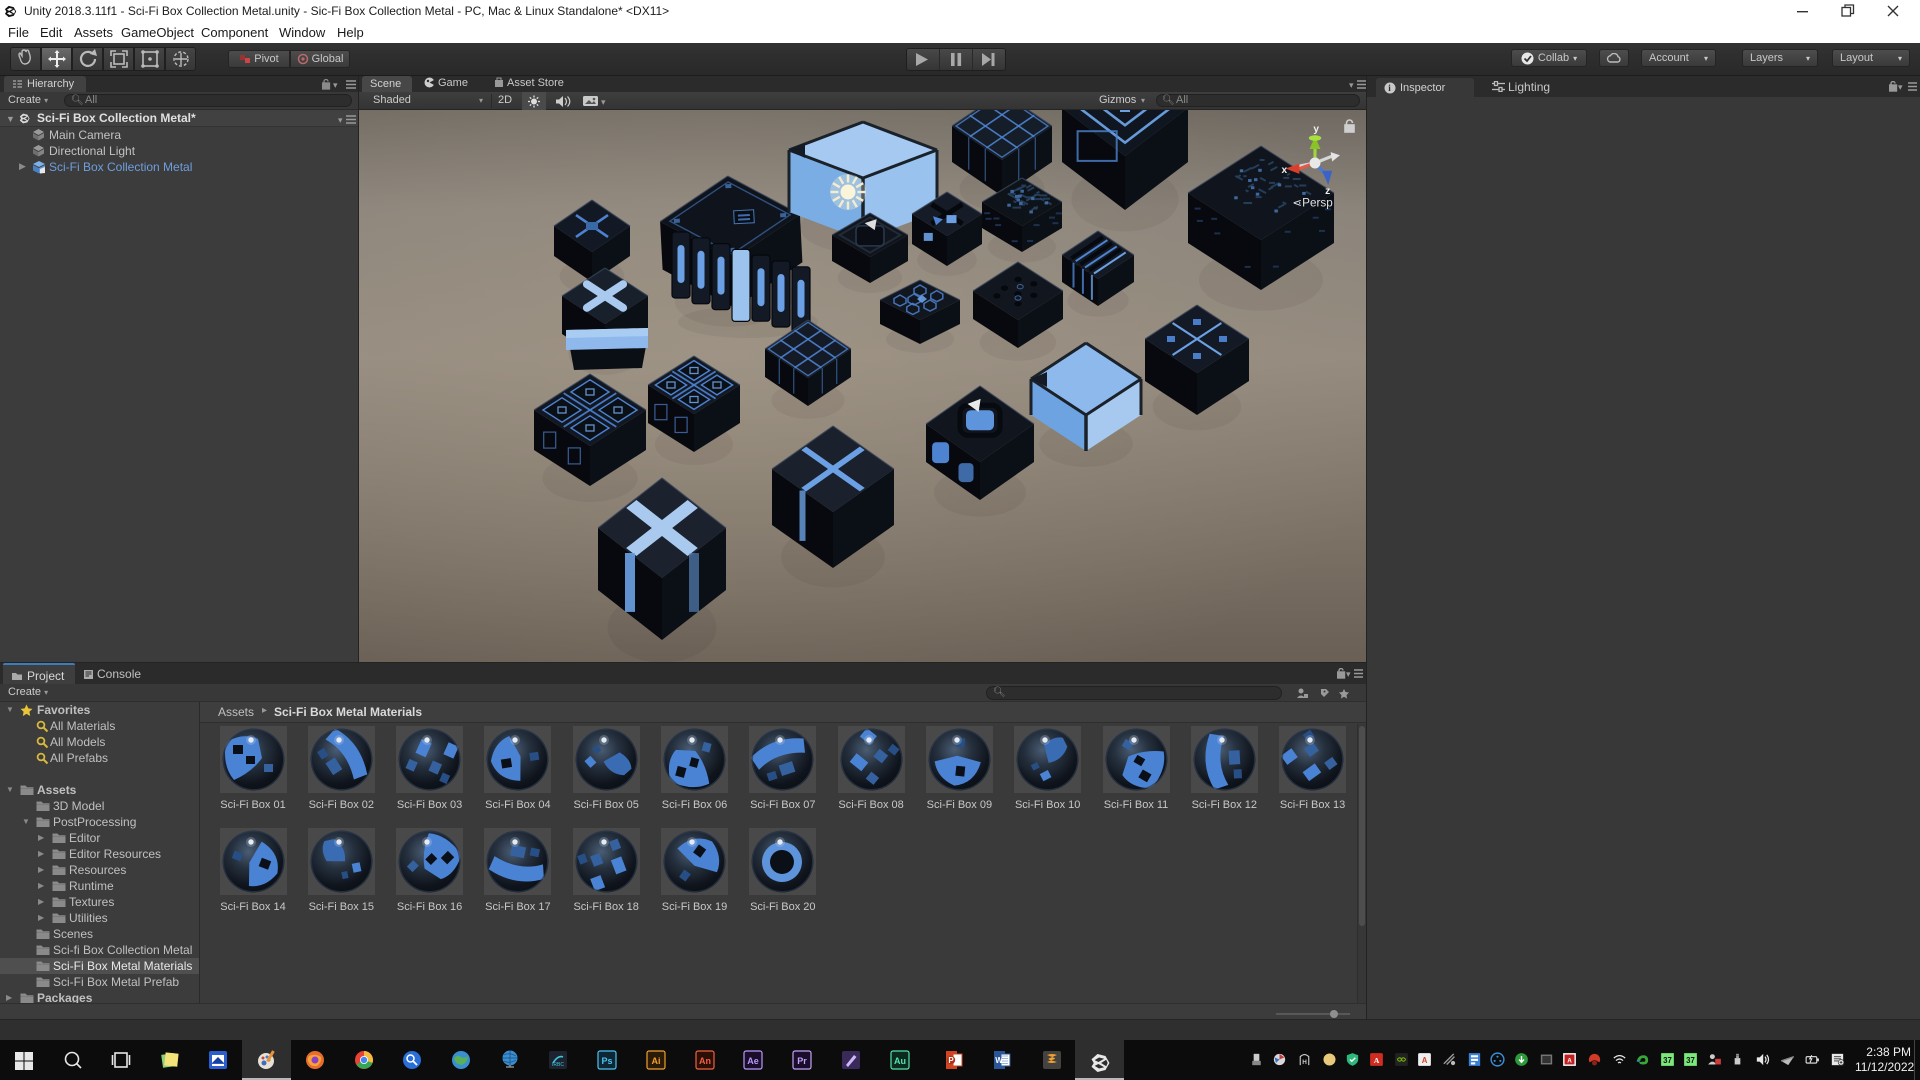 The width and height of the screenshot is (1920, 1080). I want to click on svg-text: P, so click(951, 1060).